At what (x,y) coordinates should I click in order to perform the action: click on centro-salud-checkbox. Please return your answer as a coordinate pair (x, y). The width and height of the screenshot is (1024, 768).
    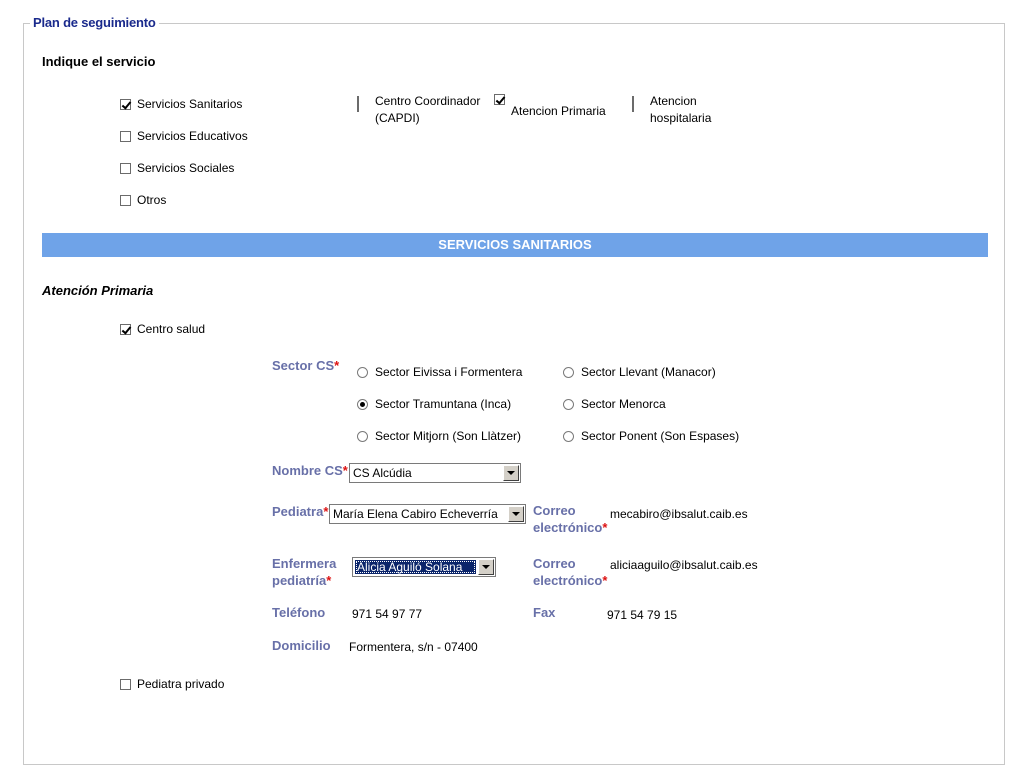
    Looking at the image, I should click on (125, 329).